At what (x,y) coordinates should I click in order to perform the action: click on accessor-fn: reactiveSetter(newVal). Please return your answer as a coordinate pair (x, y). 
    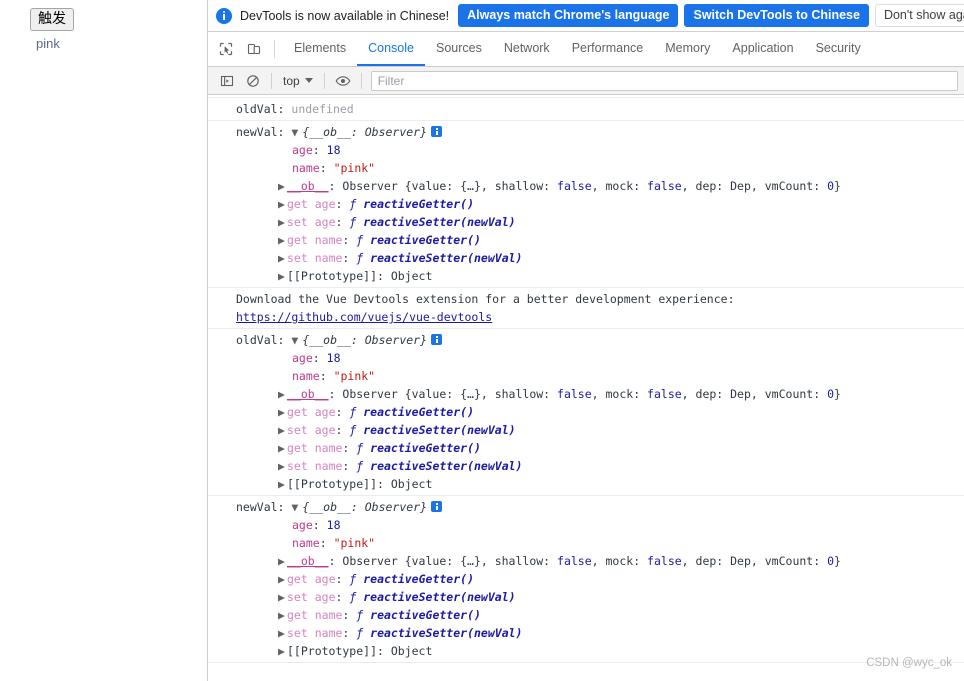
    Looking at the image, I should click on (446, 466).